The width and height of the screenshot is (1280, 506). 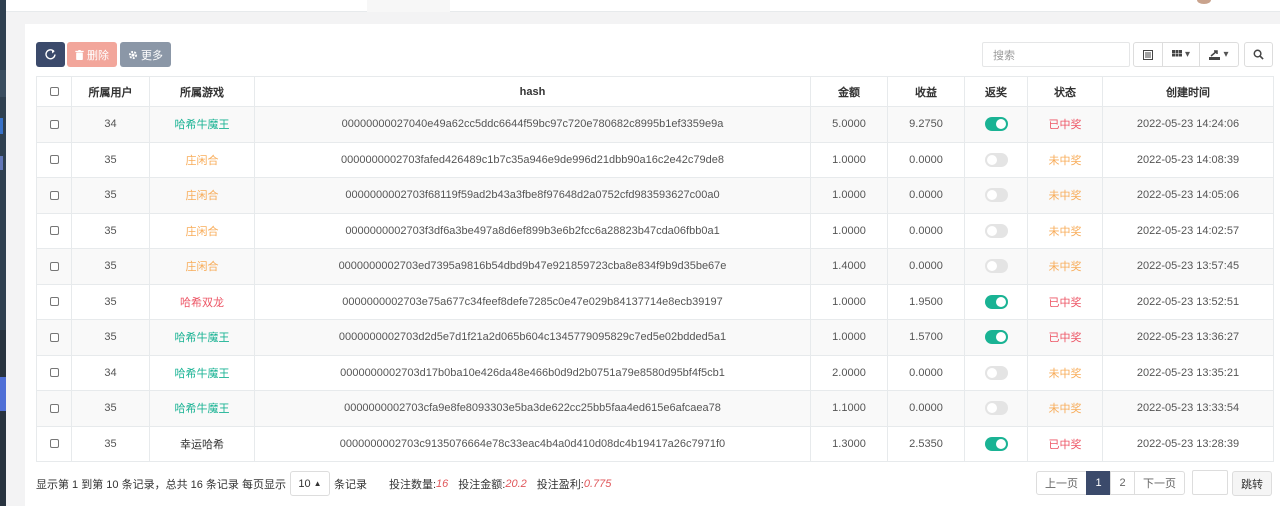 What do you see at coordinates (1065, 91) in the screenshot?
I see `col-status: 状态` at bounding box center [1065, 91].